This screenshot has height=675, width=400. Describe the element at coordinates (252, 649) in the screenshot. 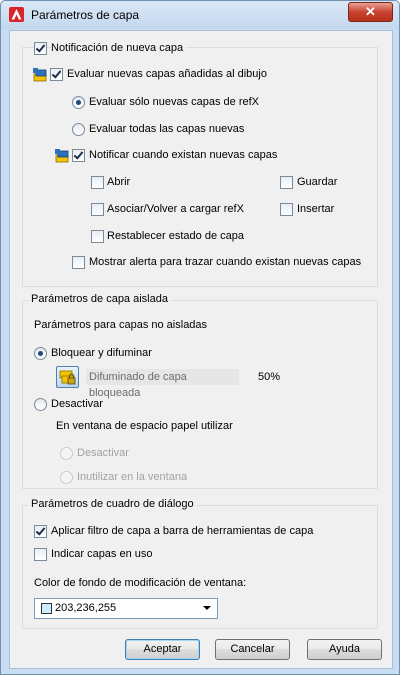

I see `cancel-button: Cancelar` at that location.